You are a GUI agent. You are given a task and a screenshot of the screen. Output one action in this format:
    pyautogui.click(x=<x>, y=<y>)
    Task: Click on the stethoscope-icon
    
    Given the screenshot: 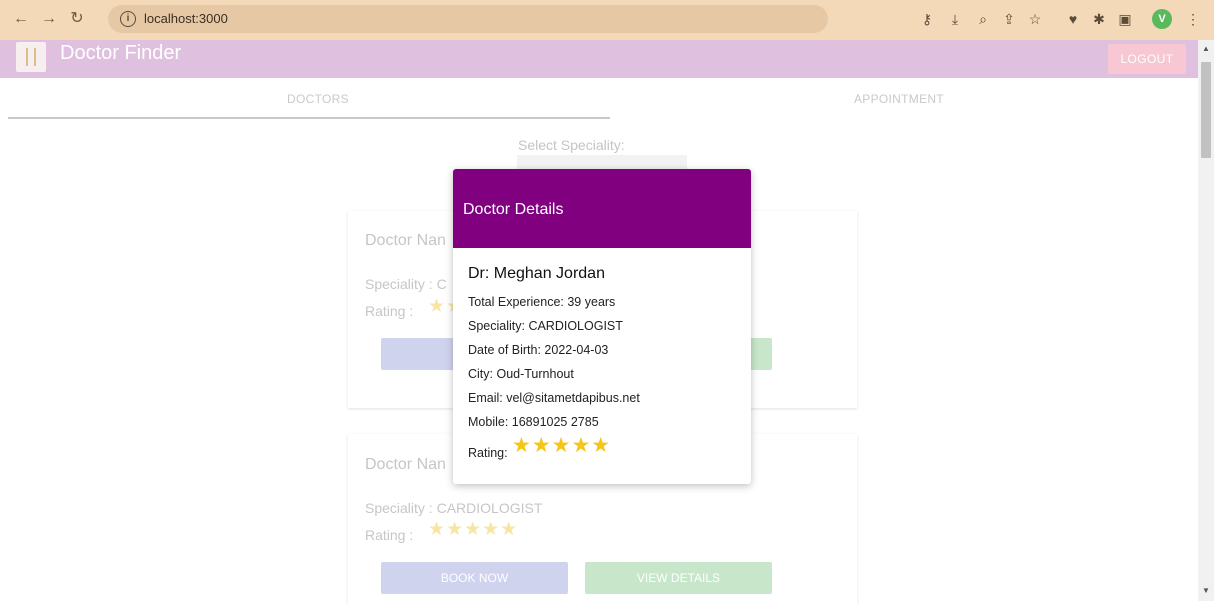 What is the action you would take?
    pyautogui.click(x=31, y=57)
    